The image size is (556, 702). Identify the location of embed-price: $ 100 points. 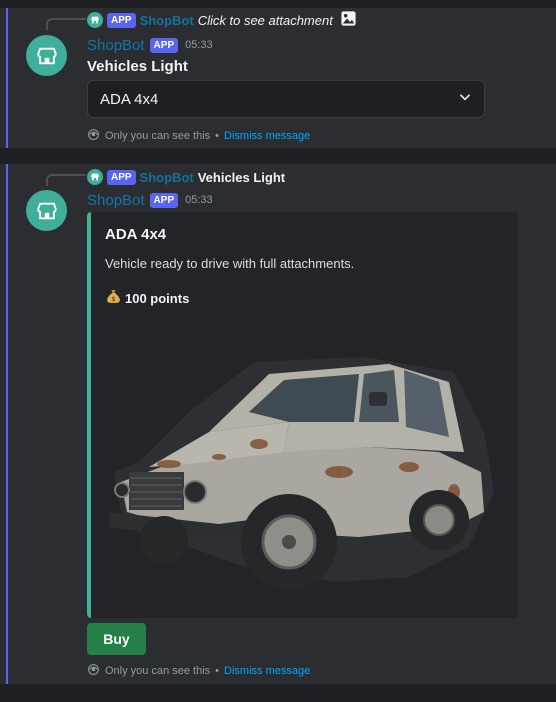
(147, 298).